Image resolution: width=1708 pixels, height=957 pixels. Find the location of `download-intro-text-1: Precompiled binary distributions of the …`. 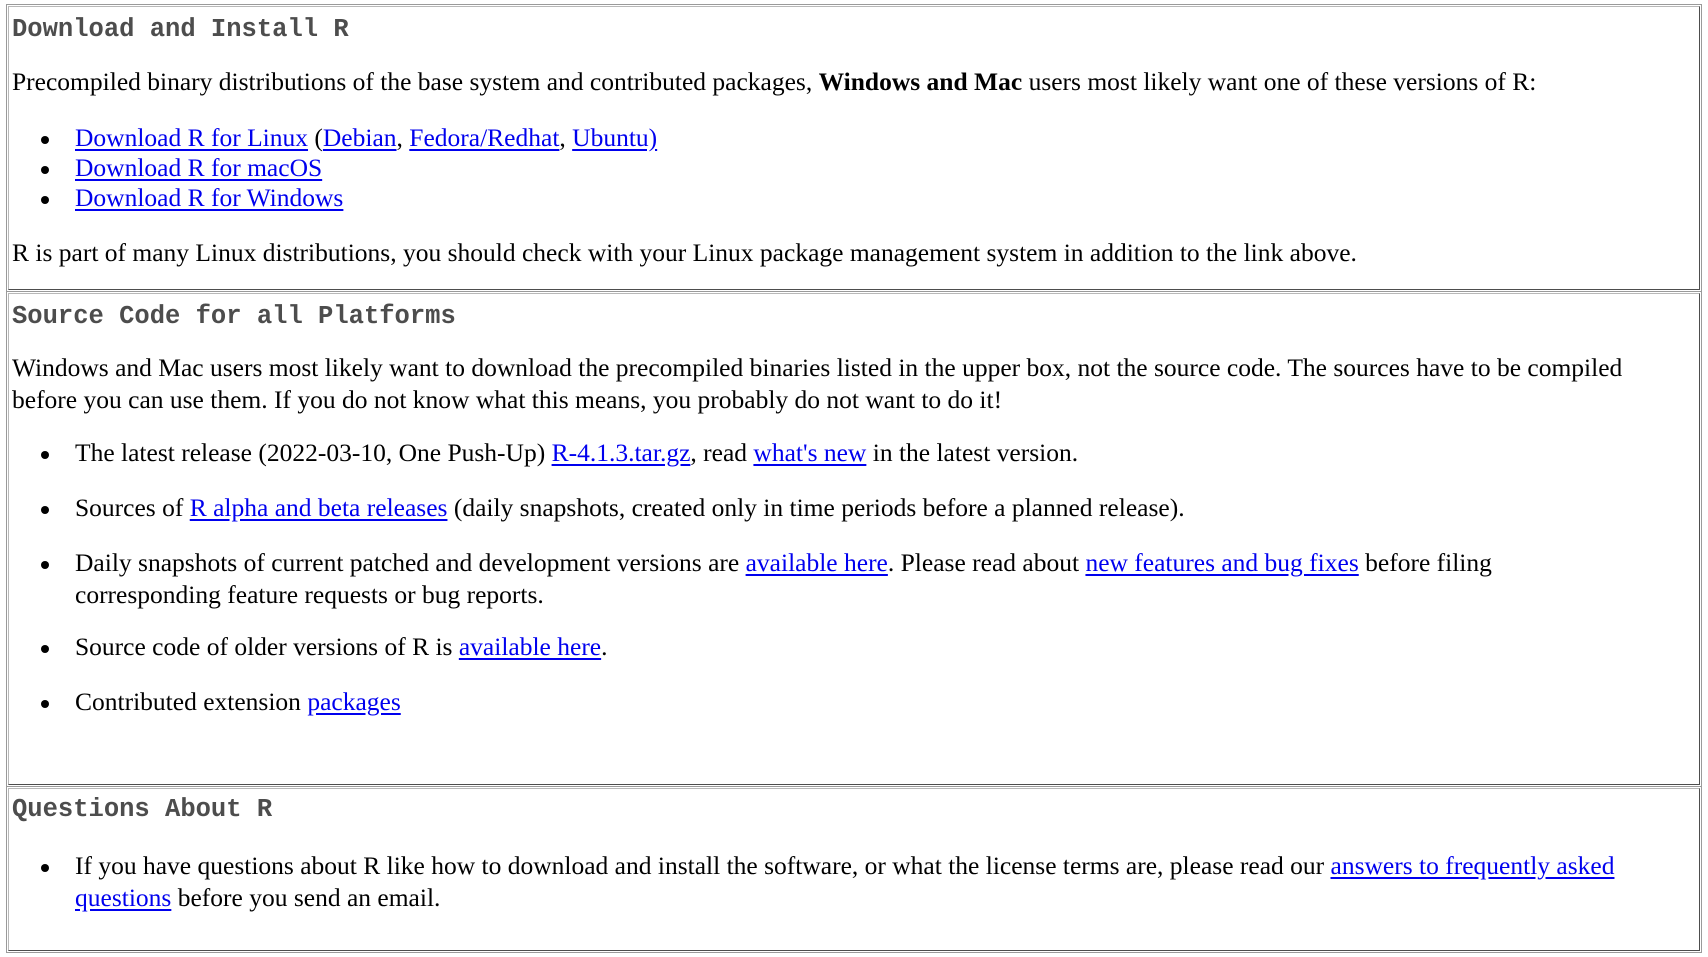

download-intro-text-1: Precompiled binary distributions of the … is located at coordinates (415, 81).